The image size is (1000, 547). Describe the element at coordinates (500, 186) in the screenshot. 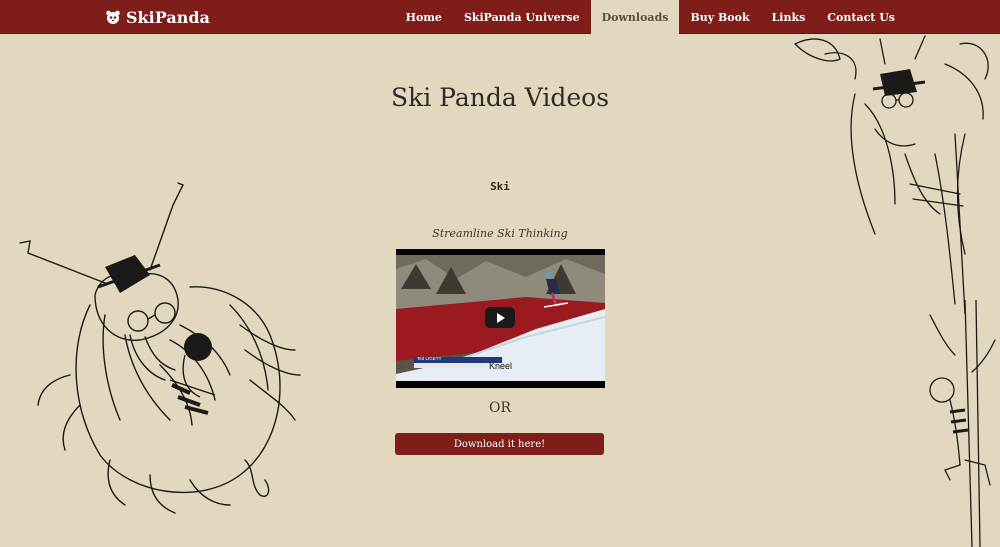

I see `section-label: Ski` at that location.